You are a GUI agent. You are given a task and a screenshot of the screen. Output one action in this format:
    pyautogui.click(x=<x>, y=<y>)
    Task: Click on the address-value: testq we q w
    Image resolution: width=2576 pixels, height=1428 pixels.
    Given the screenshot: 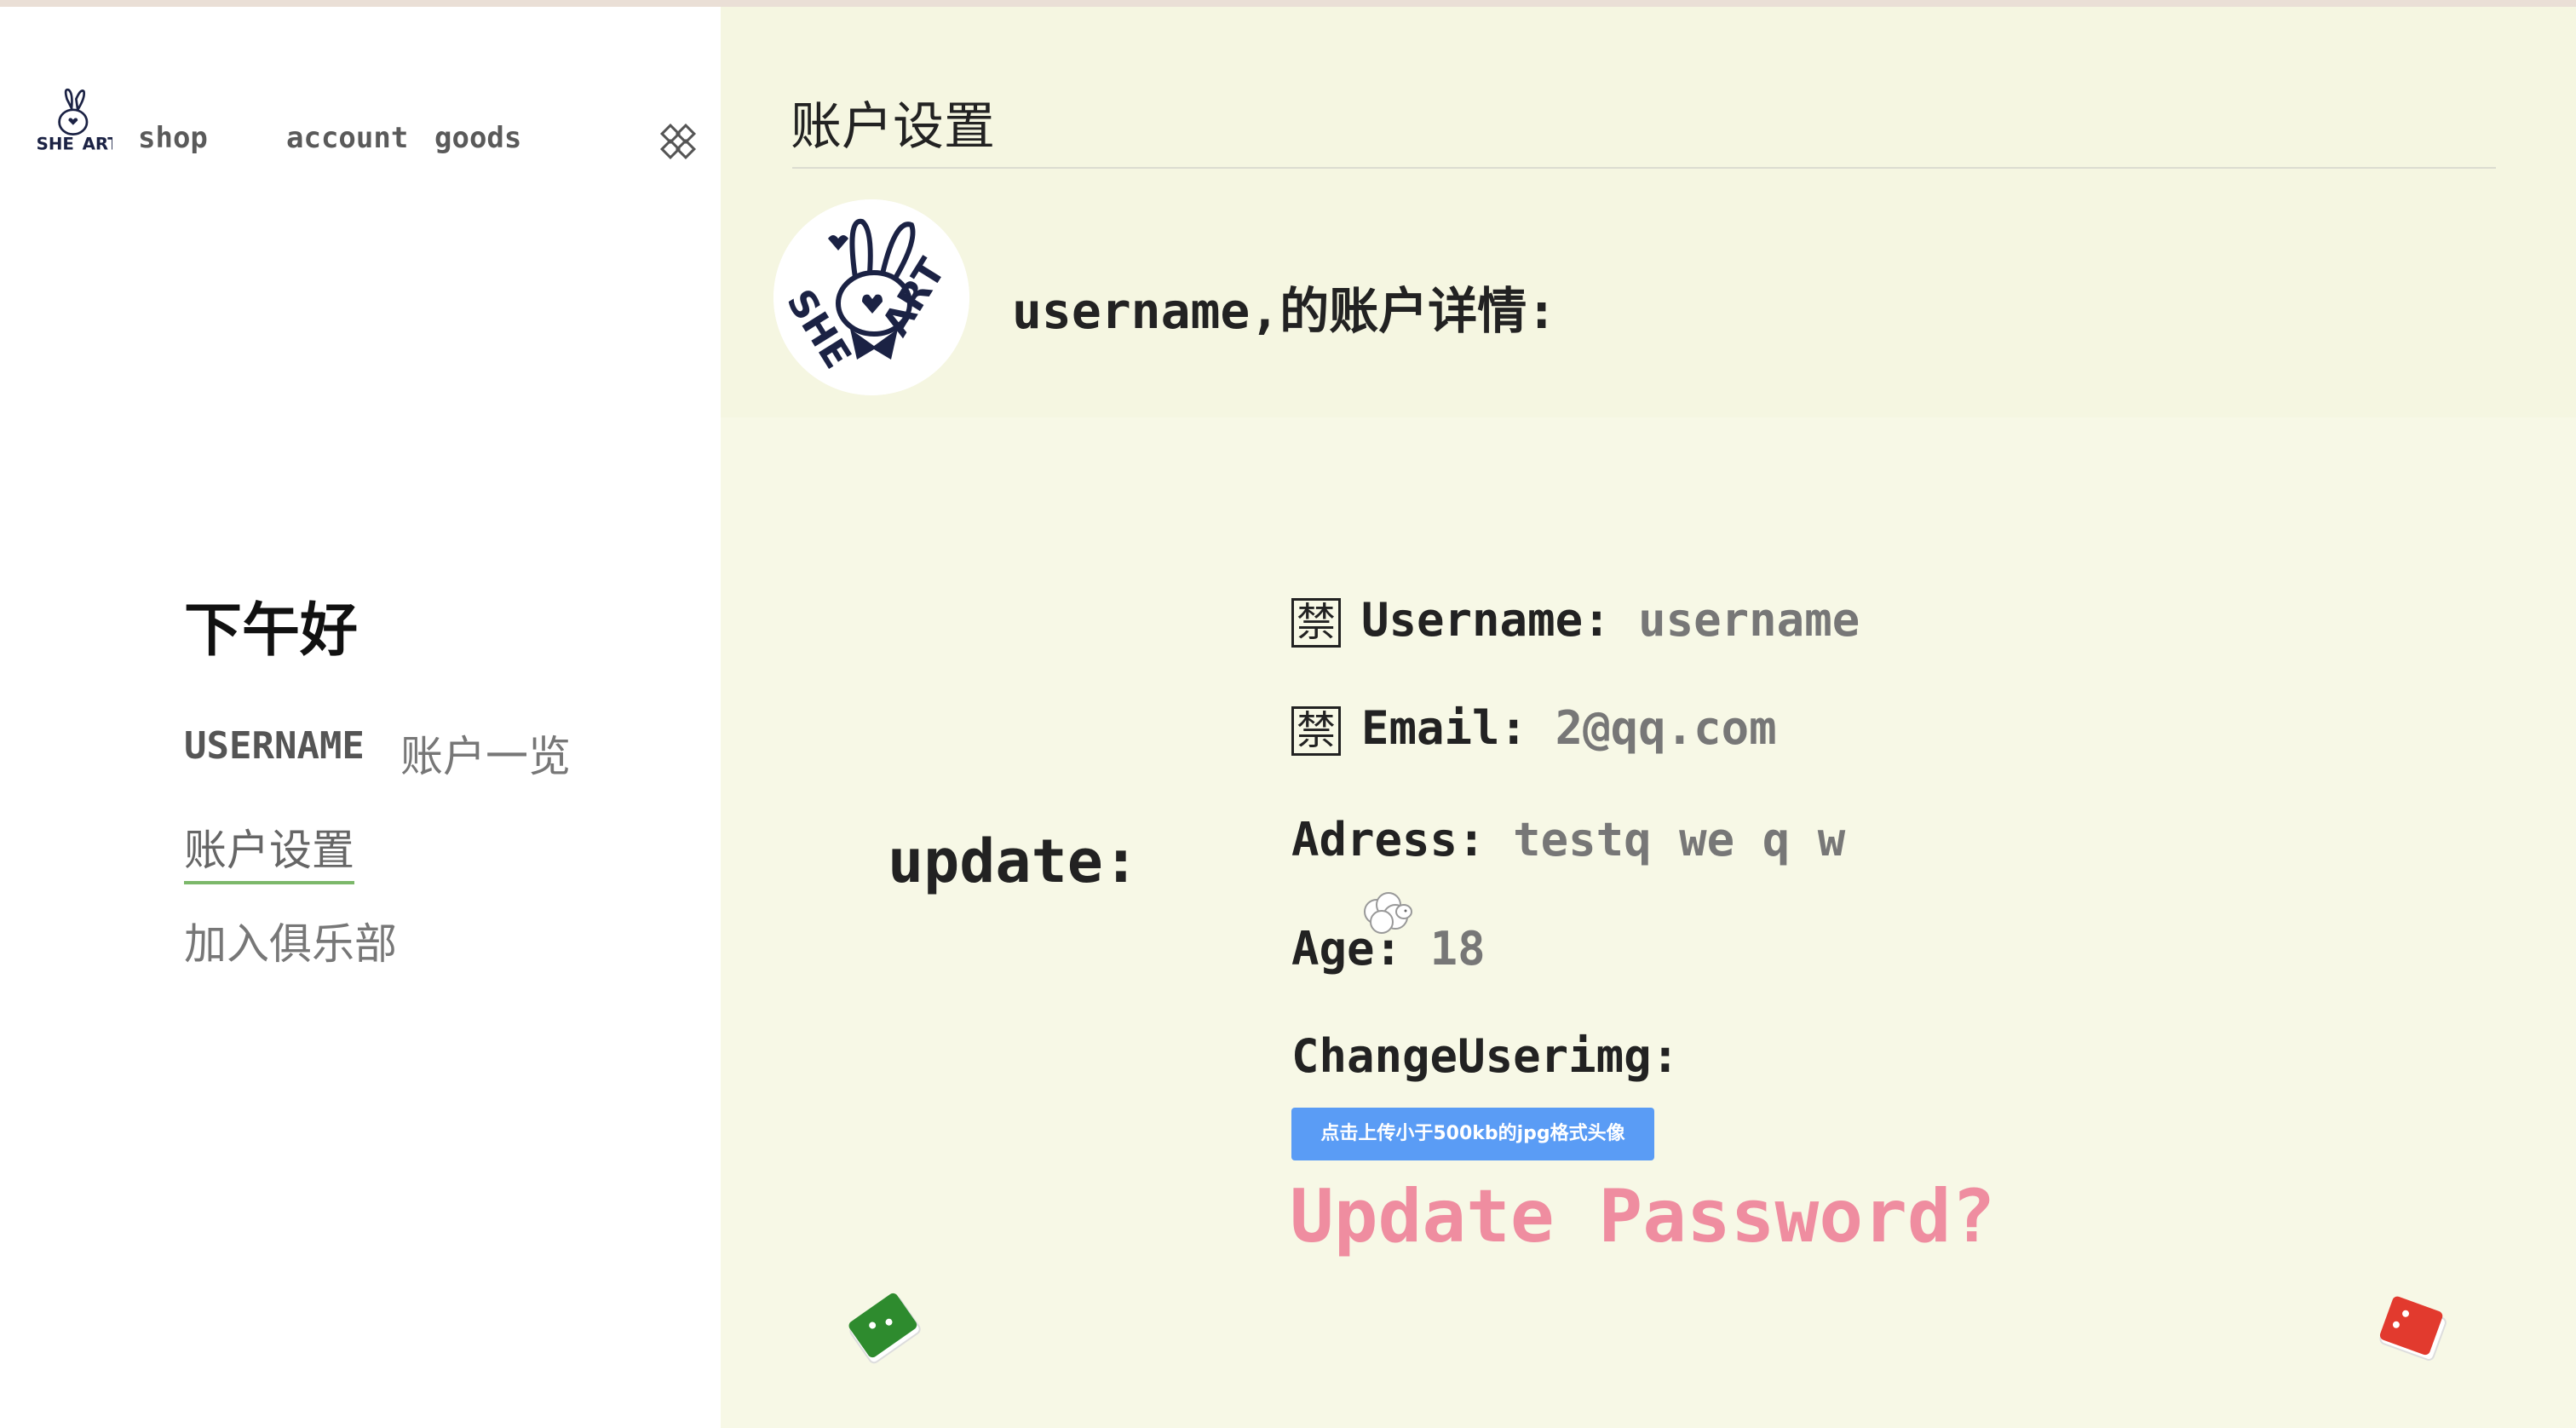 What is the action you would take?
    pyautogui.click(x=1679, y=840)
    